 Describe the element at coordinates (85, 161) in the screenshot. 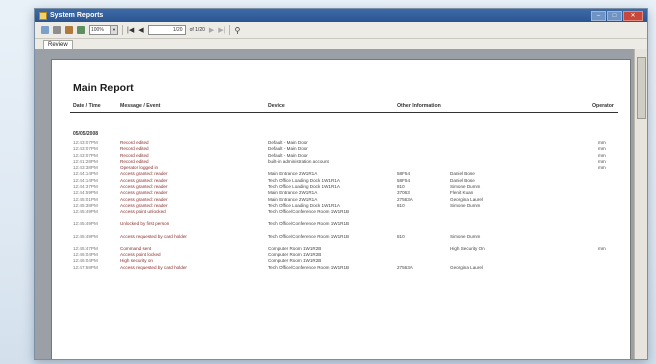

I see `cell-time: 12:41:28PM` at that location.